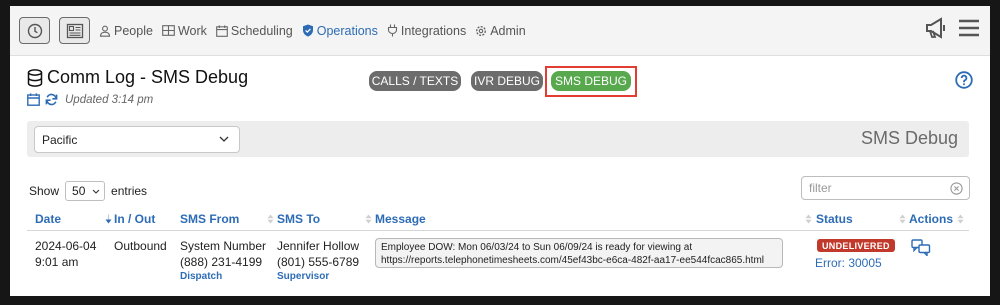  I want to click on highlight-box, so click(591, 81).